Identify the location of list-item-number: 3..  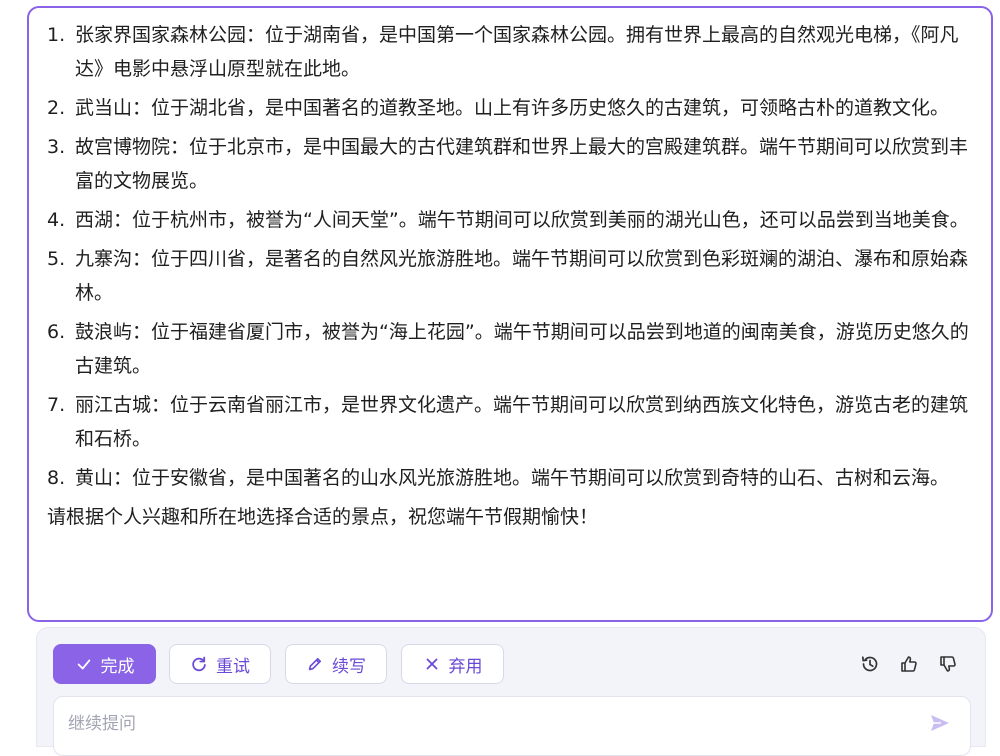
(56, 147).